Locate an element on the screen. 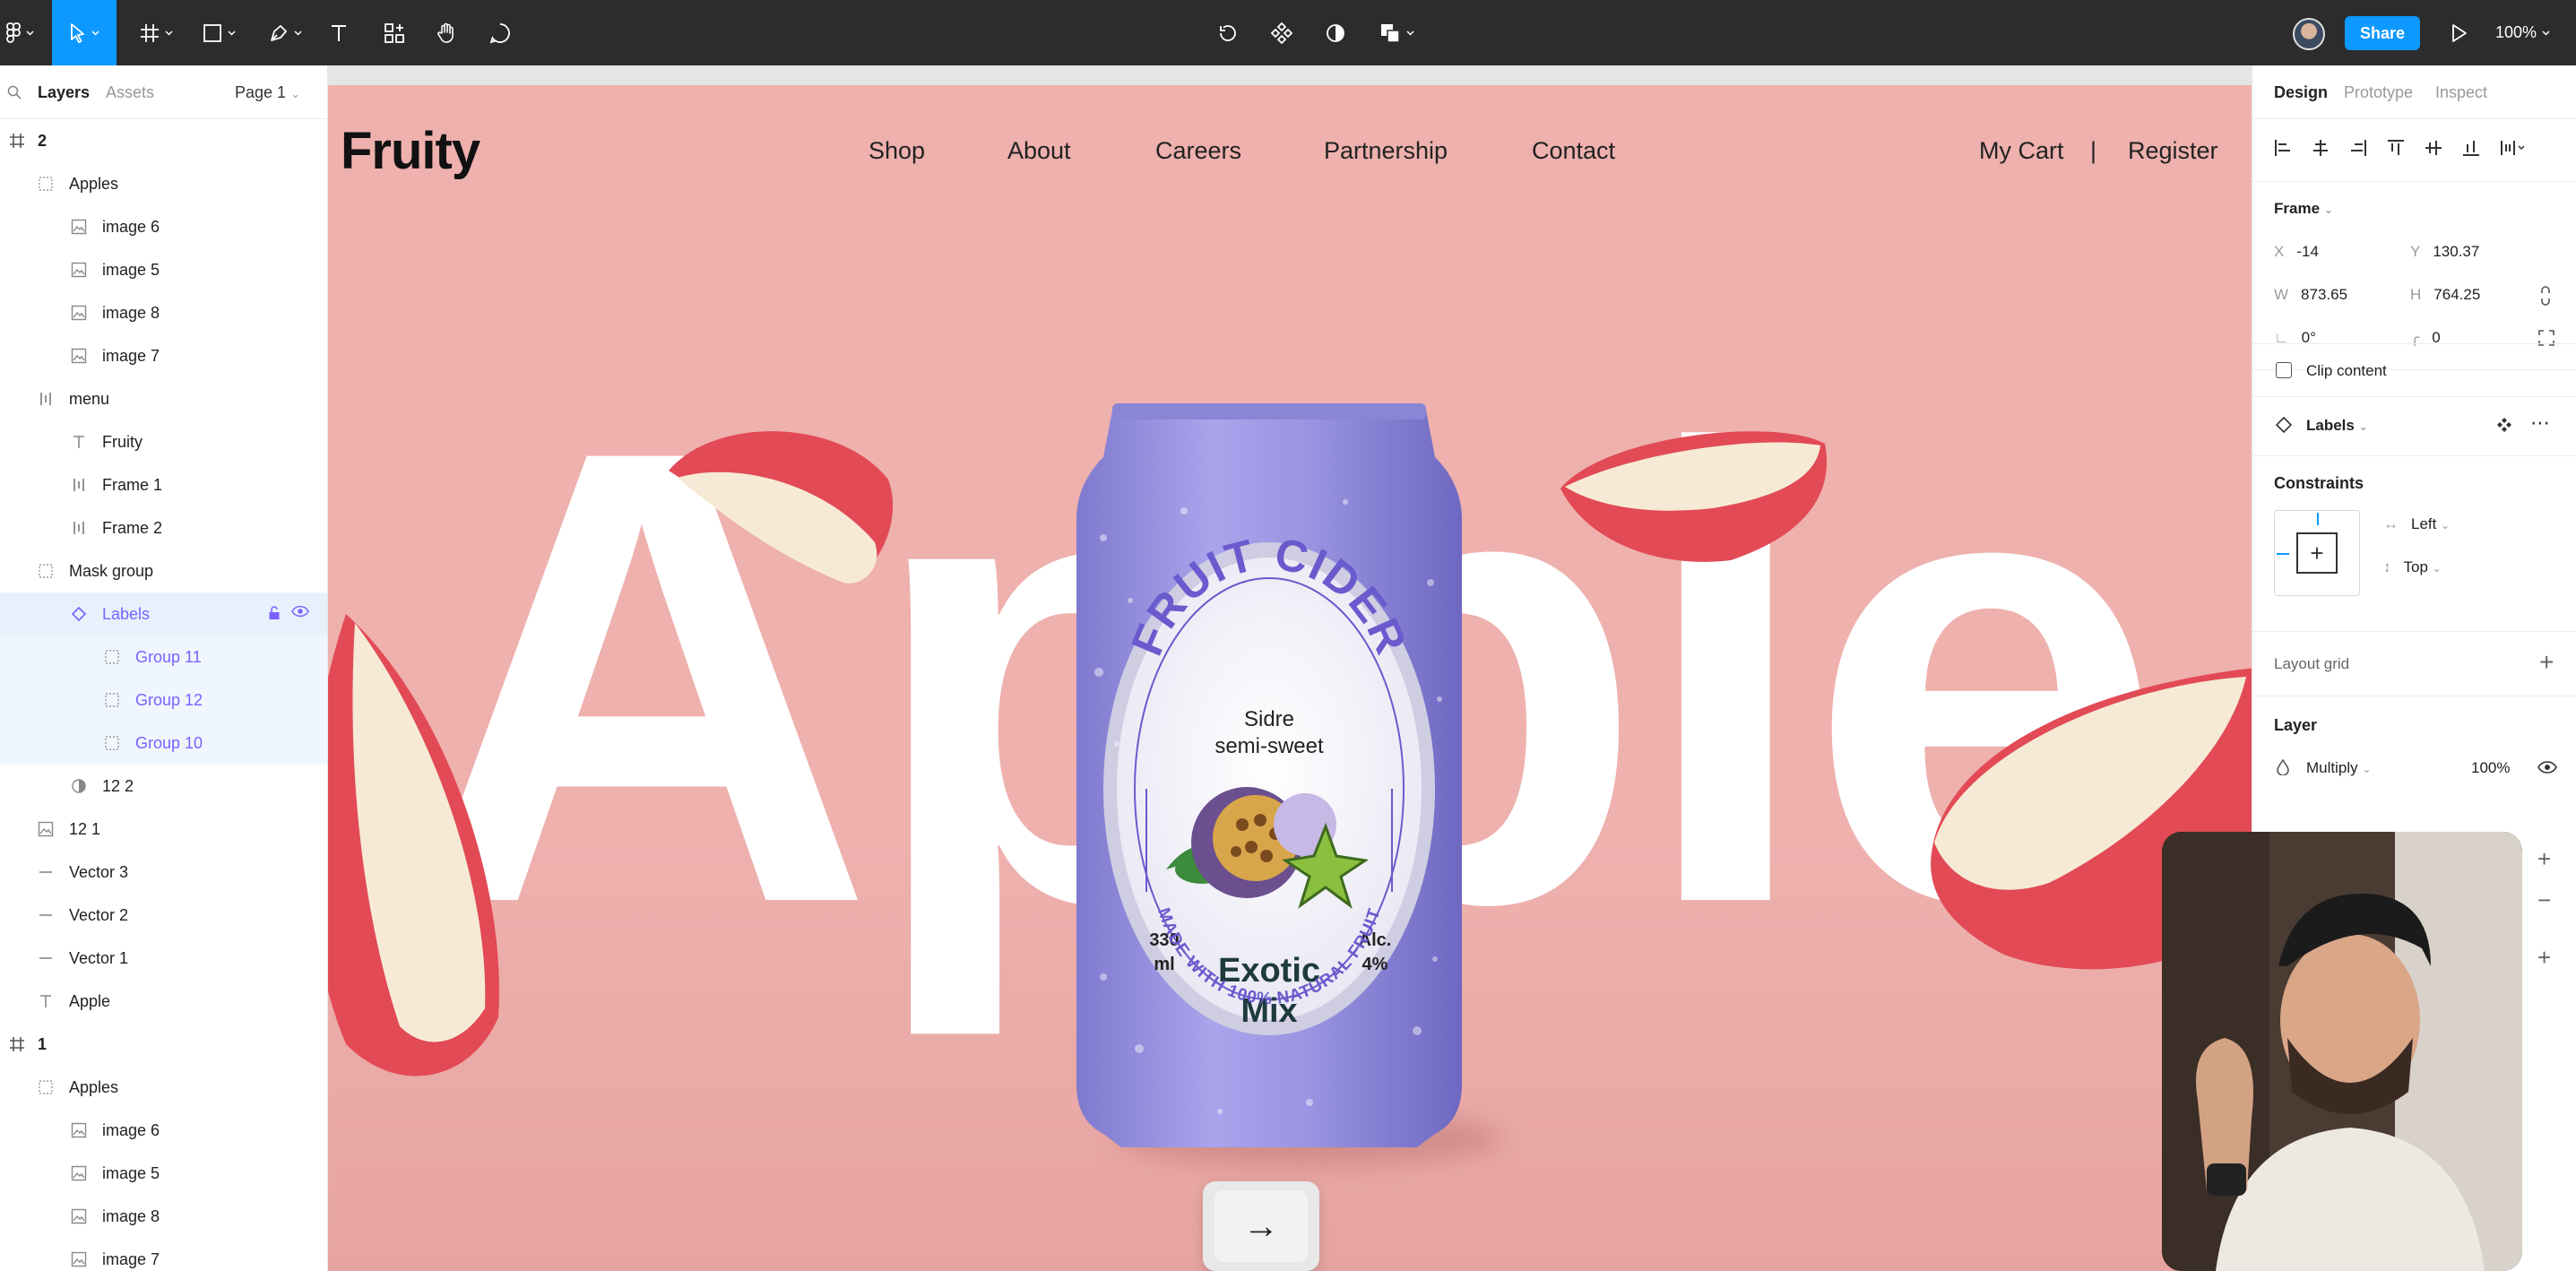 The image size is (2576, 1271). align-left-icon is located at coordinates (2283, 148).